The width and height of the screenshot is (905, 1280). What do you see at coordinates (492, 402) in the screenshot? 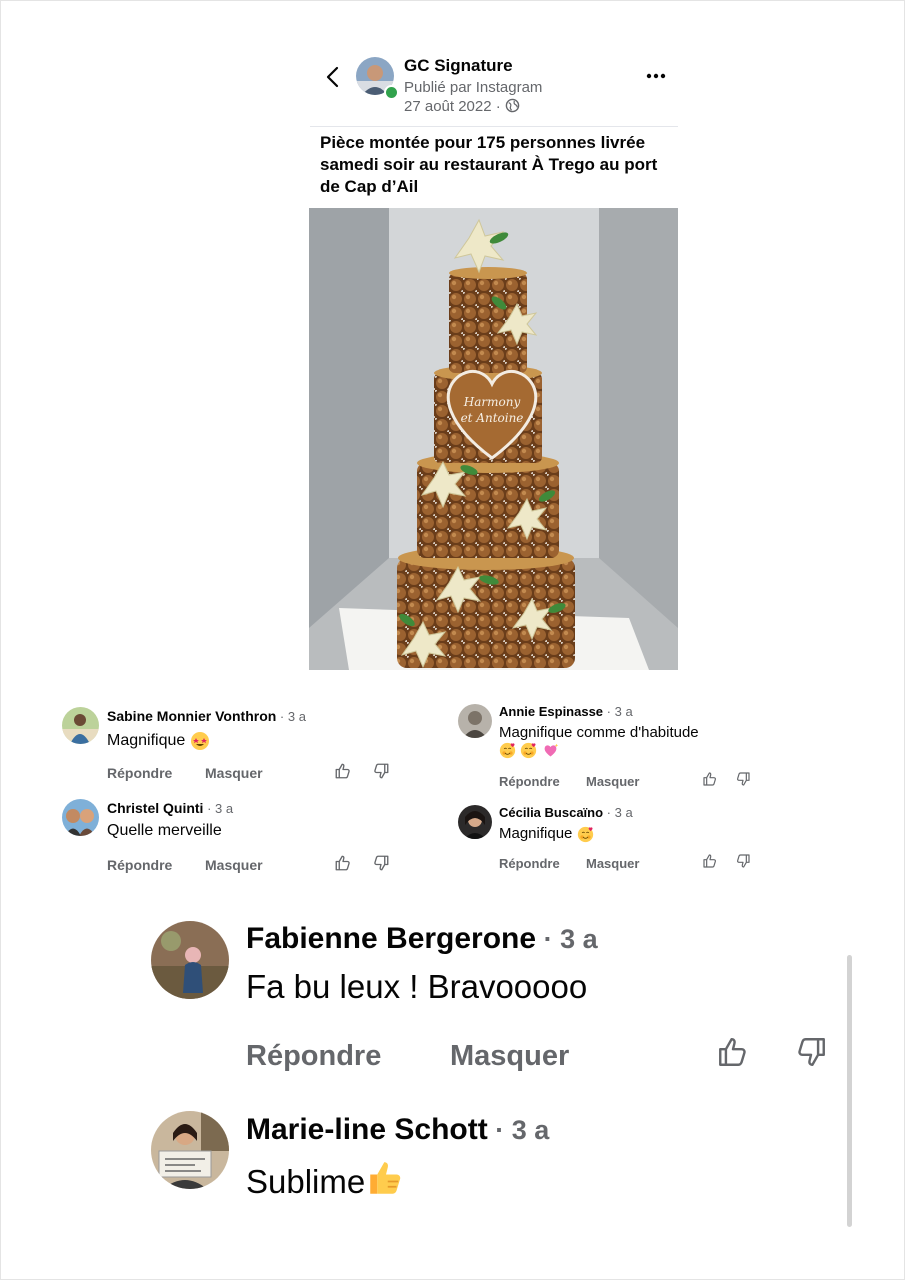
I see `svg-text: Harmony` at bounding box center [492, 402].